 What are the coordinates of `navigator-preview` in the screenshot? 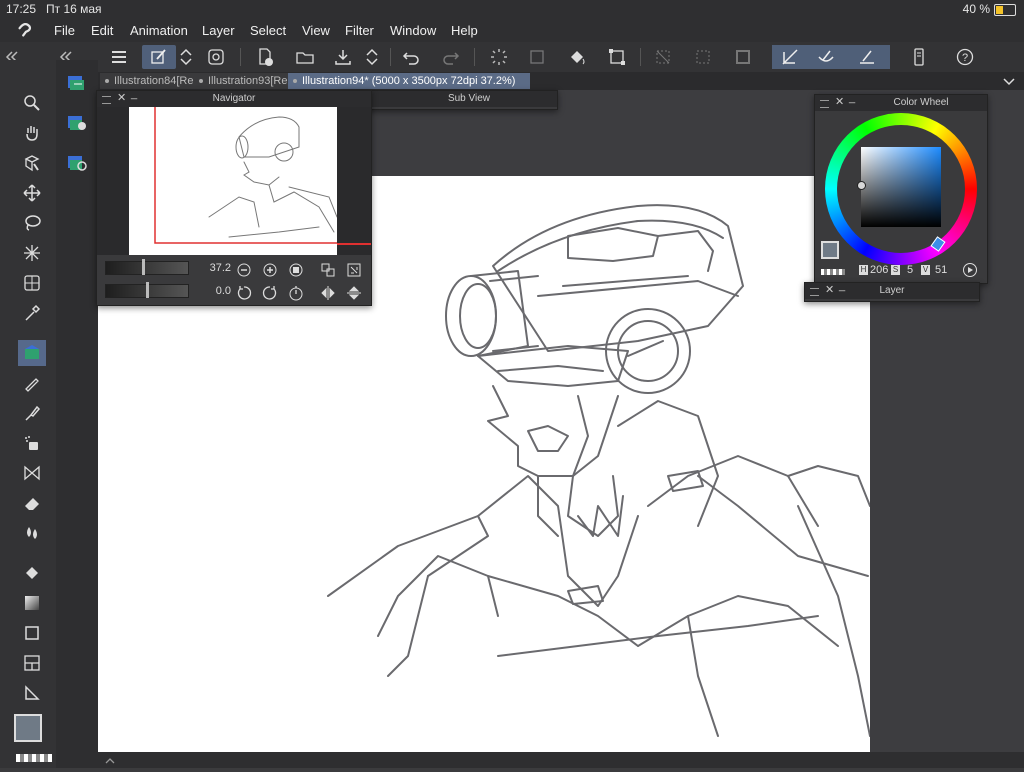 It's located at (234, 181).